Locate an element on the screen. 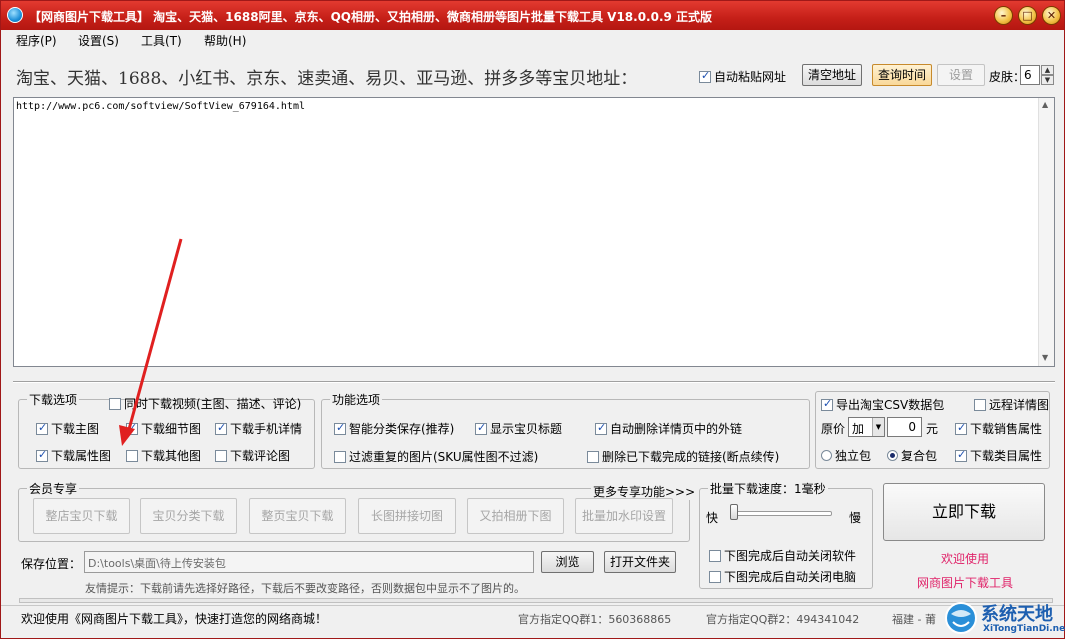  option-remote-detail: 远程详情图 is located at coordinates (1012, 404).